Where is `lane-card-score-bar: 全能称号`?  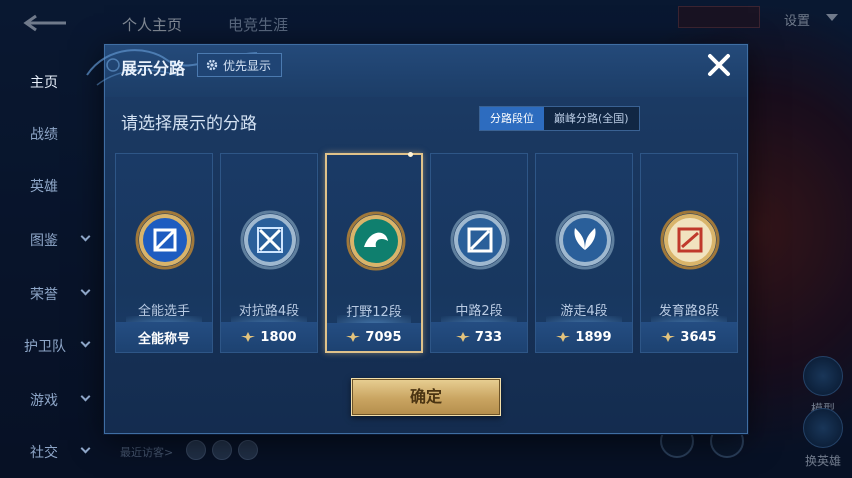 lane-card-score-bar: 全能称号 is located at coordinates (164, 337).